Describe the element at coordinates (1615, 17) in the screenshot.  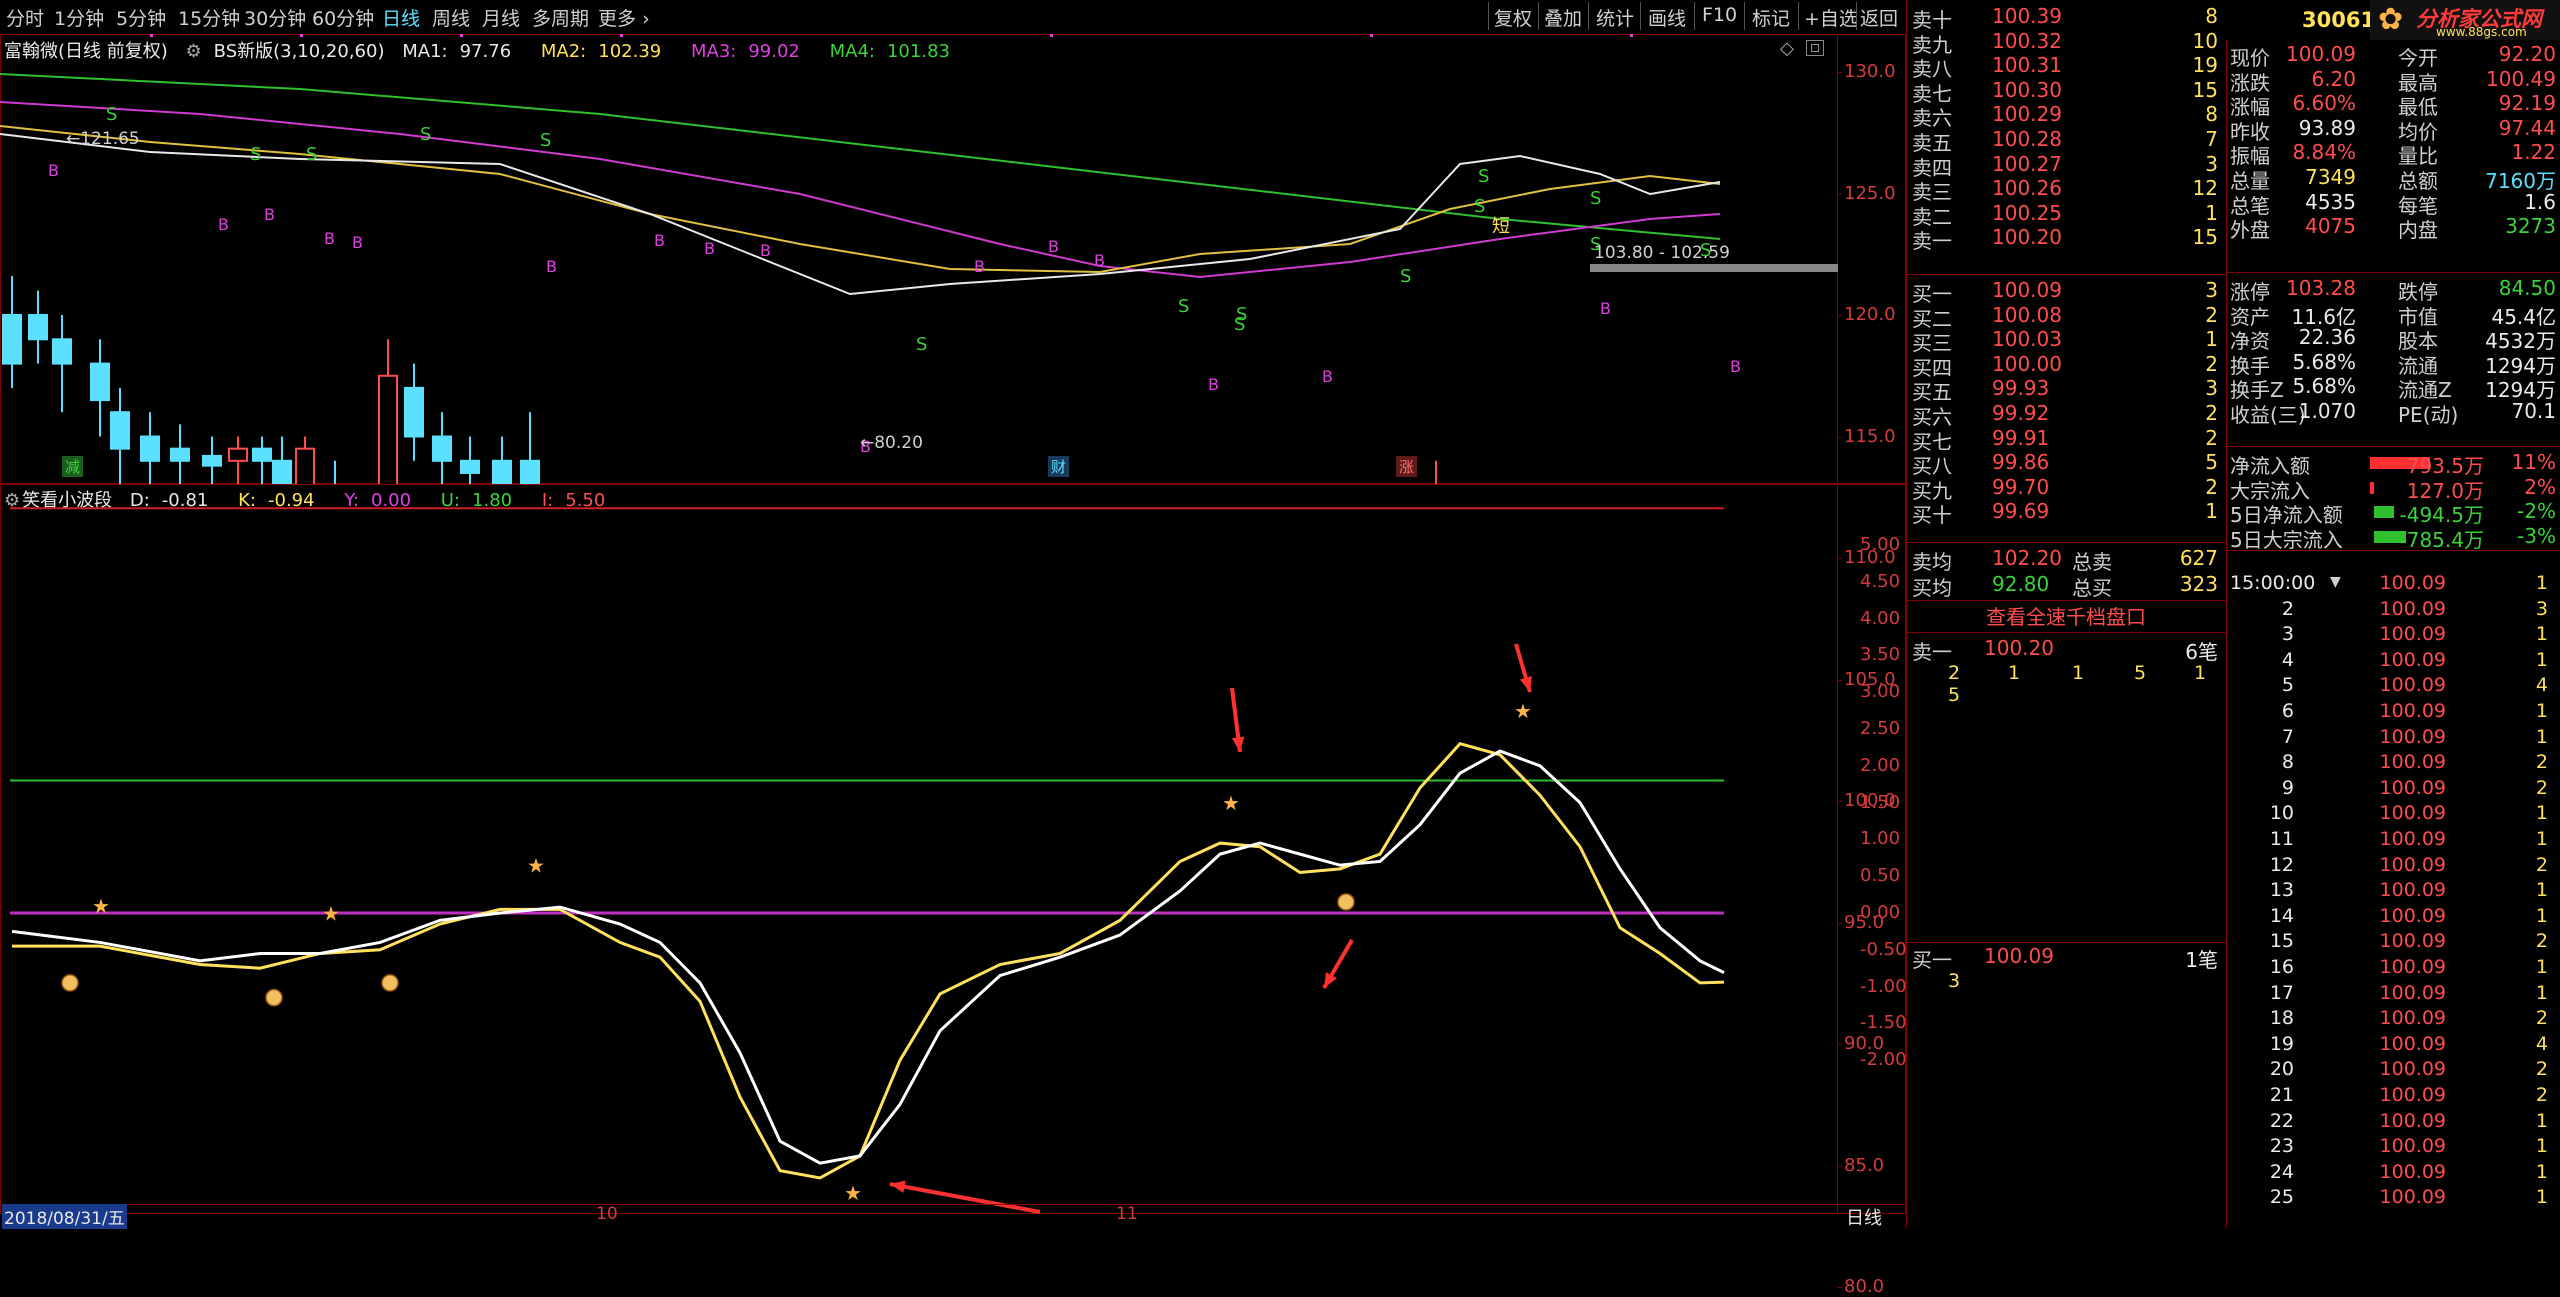
I see `statistics-button: 统计` at that location.